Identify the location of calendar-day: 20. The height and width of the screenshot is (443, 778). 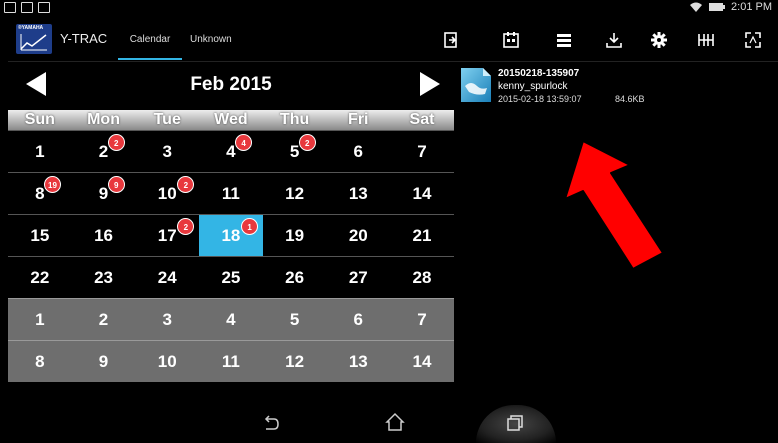
(358, 235).